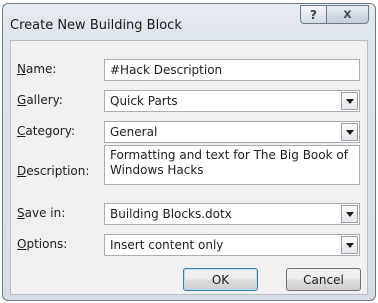  I want to click on save-in-dropdown: Building Blocks.dotx, so click(232, 214).